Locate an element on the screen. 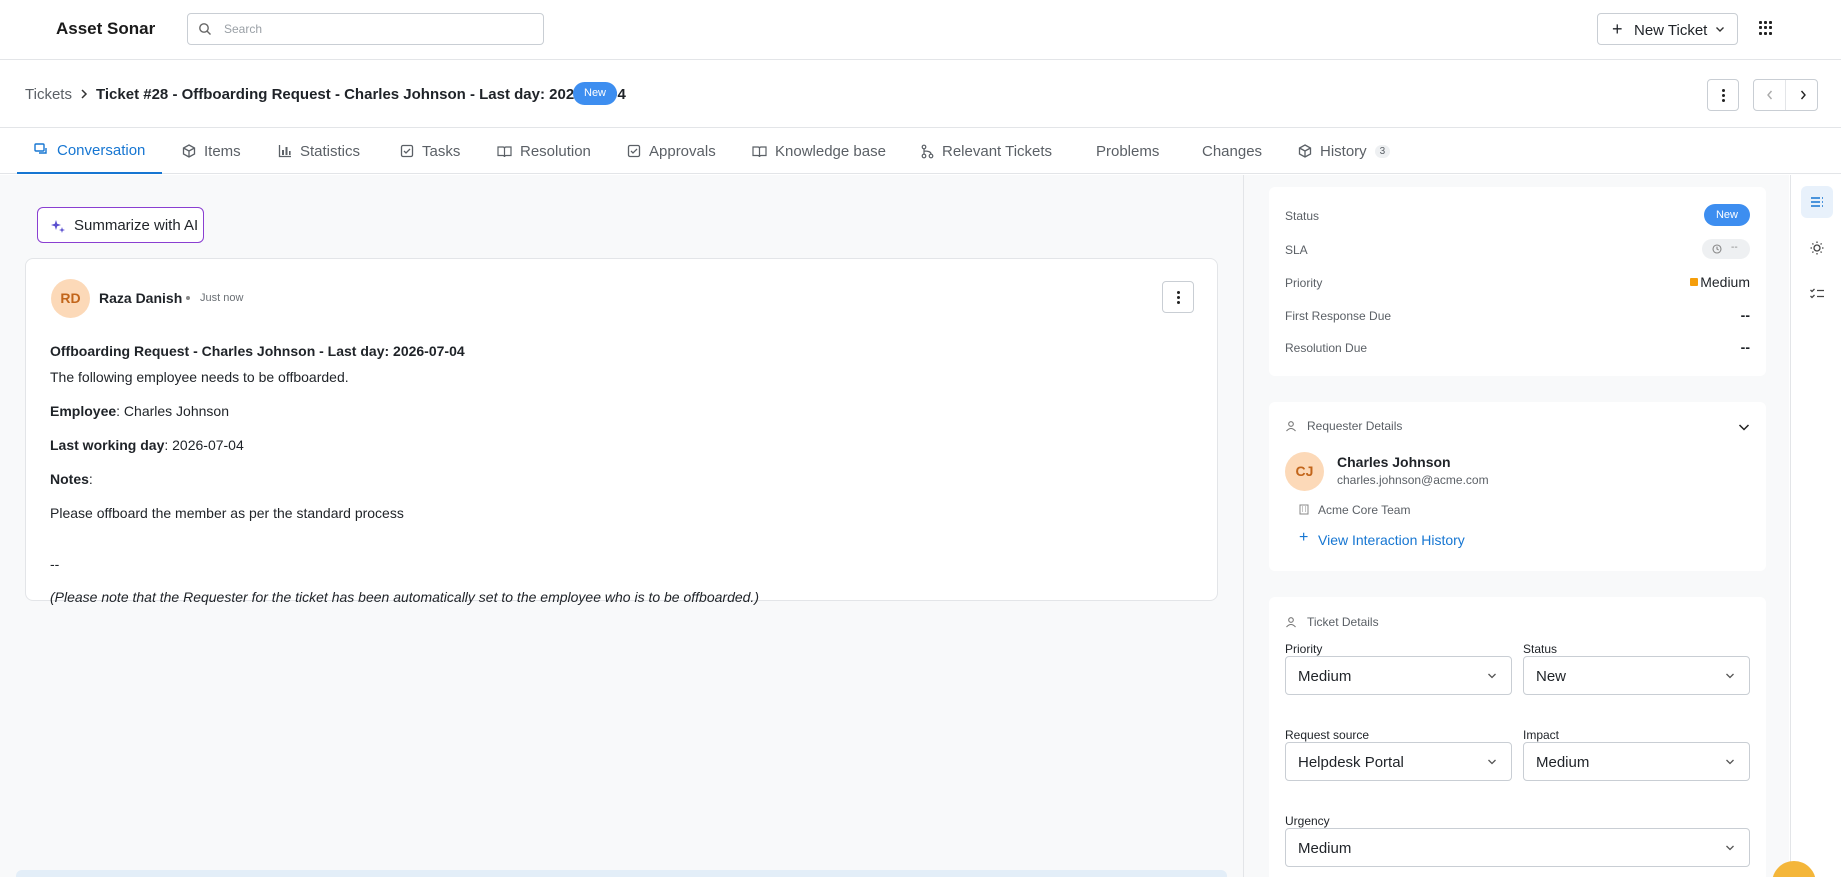  summarize-ai-button: Summarize with AI is located at coordinates (120, 225).